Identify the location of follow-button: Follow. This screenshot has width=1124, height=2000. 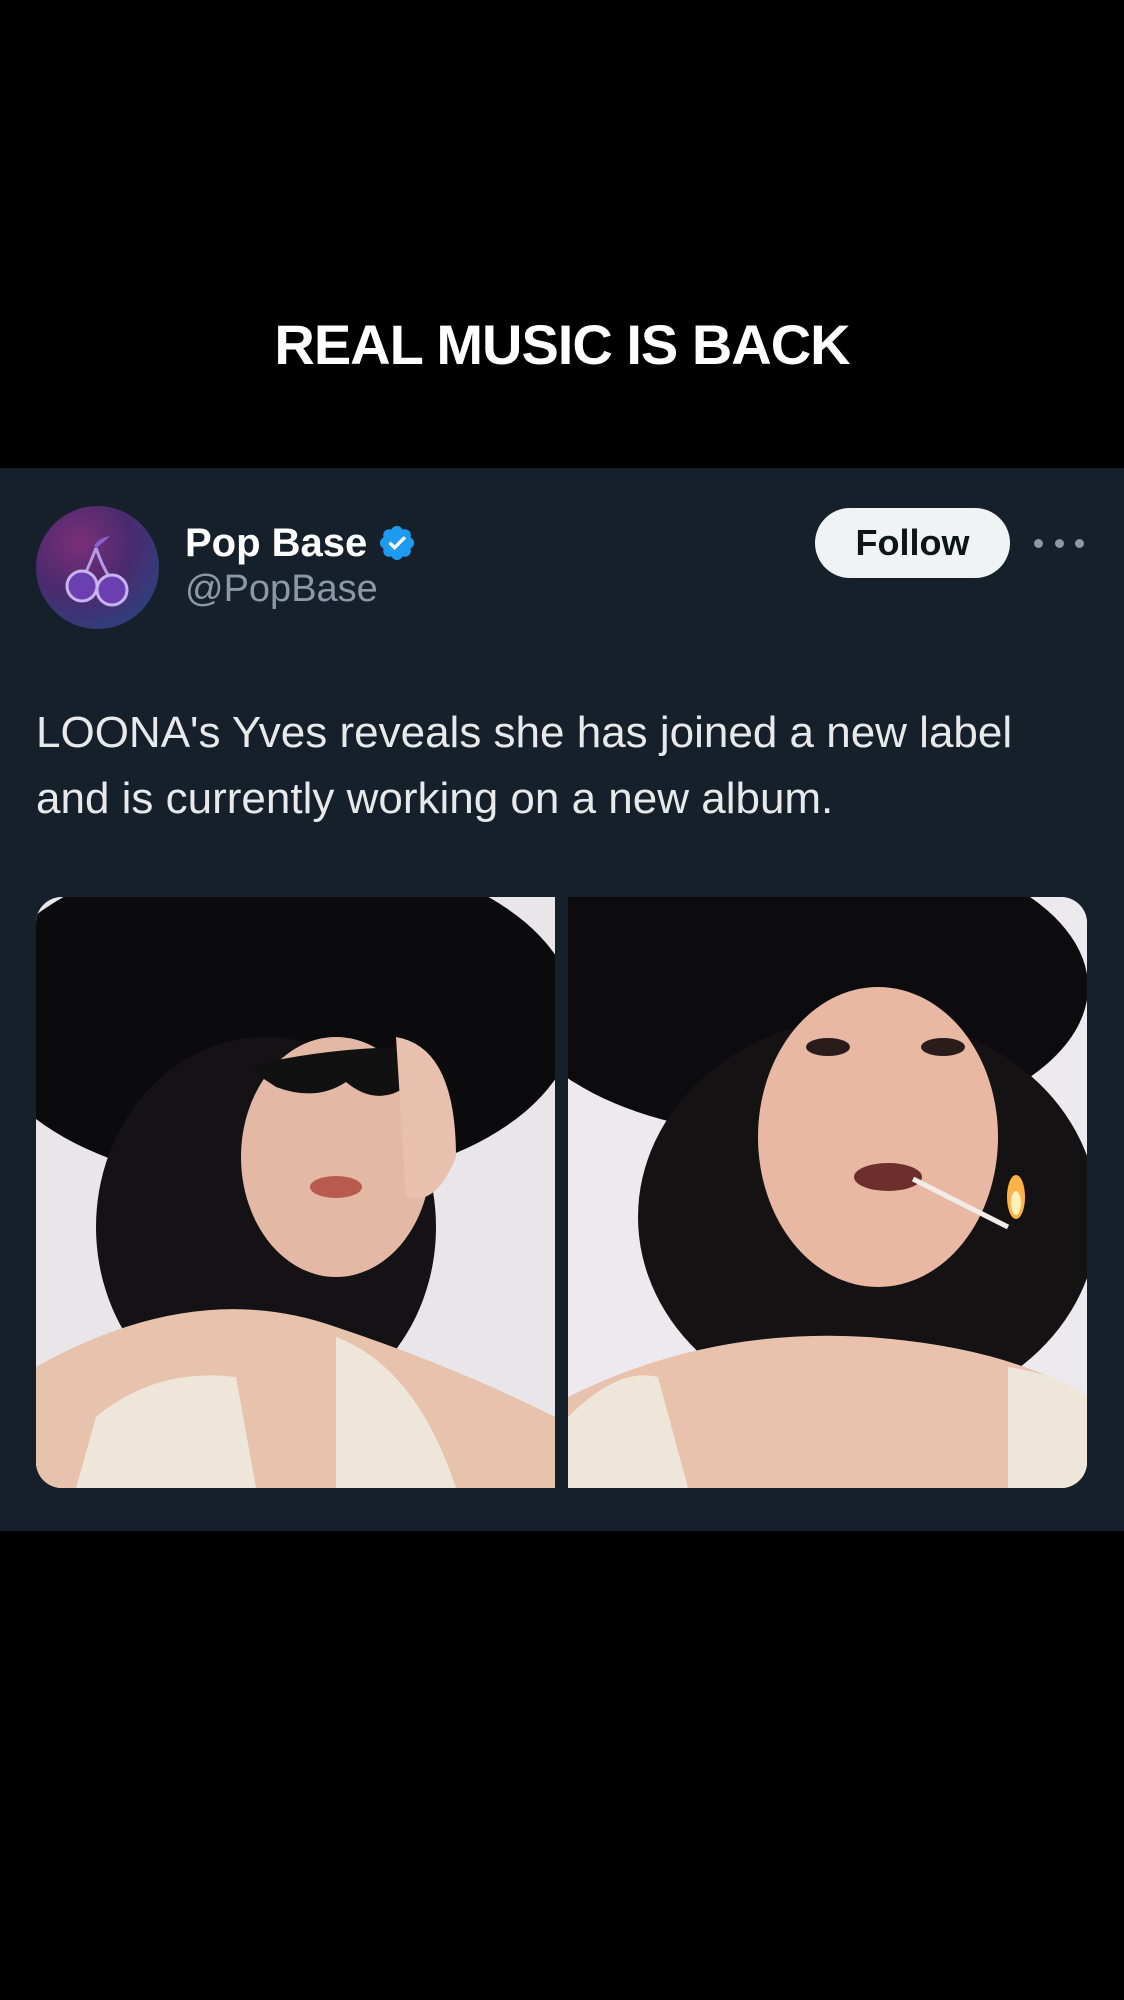
(912, 543).